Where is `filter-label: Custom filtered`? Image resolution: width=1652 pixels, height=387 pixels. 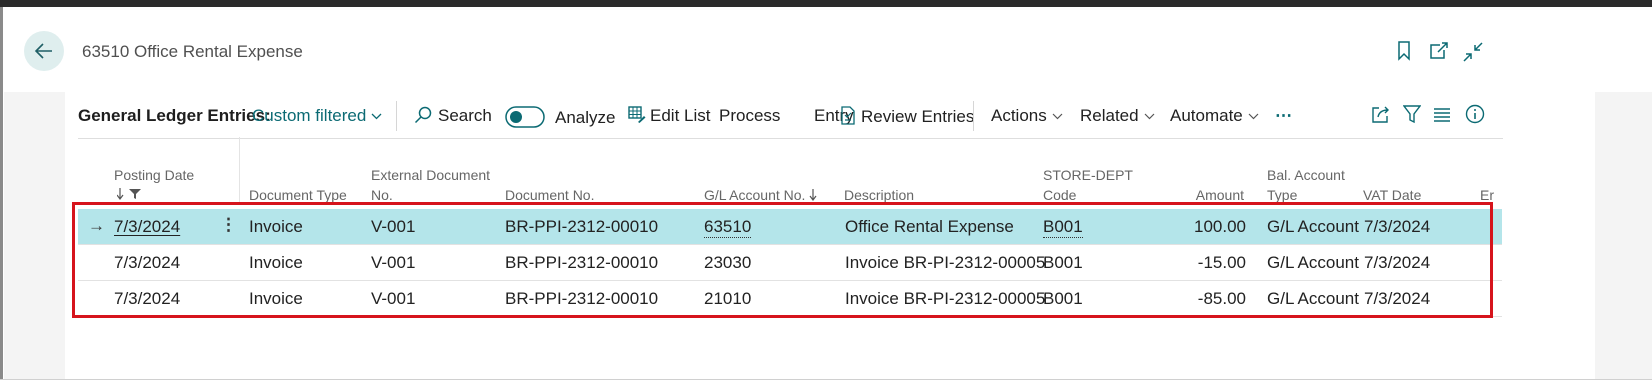 filter-label: Custom filtered is located at coordinates (309, 115).